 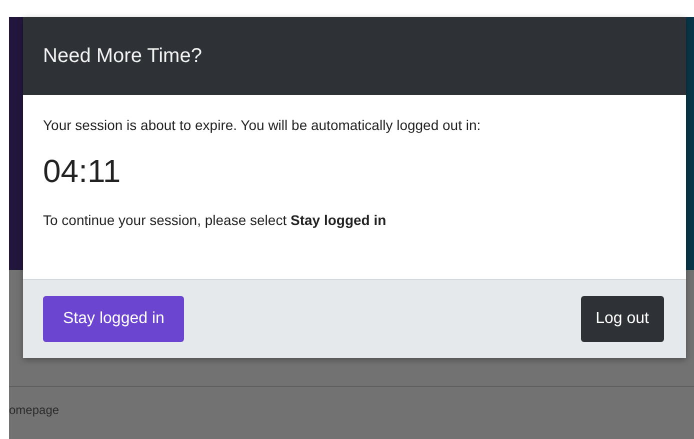 What do you see at coordinates (622, 319) in the screenshot?
I see `log-out-button: Log out` at bounding box center [622, 319].